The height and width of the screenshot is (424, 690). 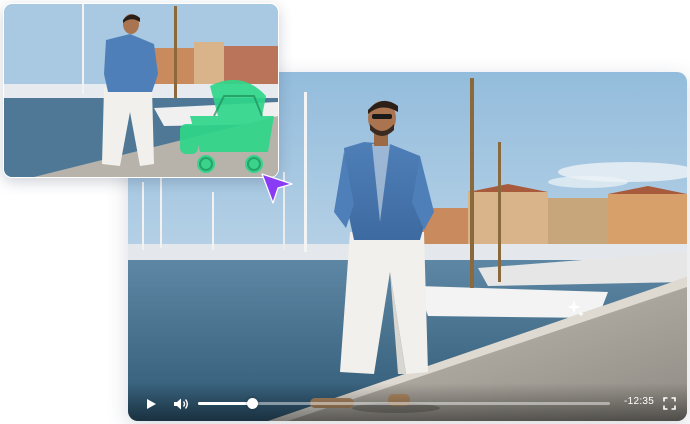 What do you see at coordinates (181, 404) in the screenshot?
I see `volume-icon` at bounding box center [181, 404].